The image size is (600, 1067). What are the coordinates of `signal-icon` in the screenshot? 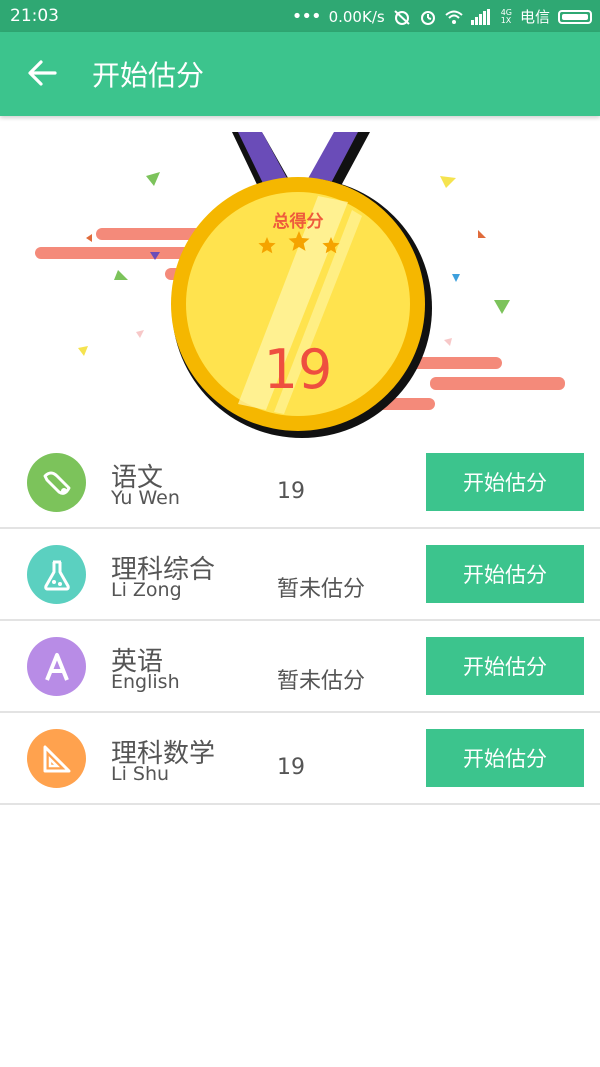 It's located at (480, 16).